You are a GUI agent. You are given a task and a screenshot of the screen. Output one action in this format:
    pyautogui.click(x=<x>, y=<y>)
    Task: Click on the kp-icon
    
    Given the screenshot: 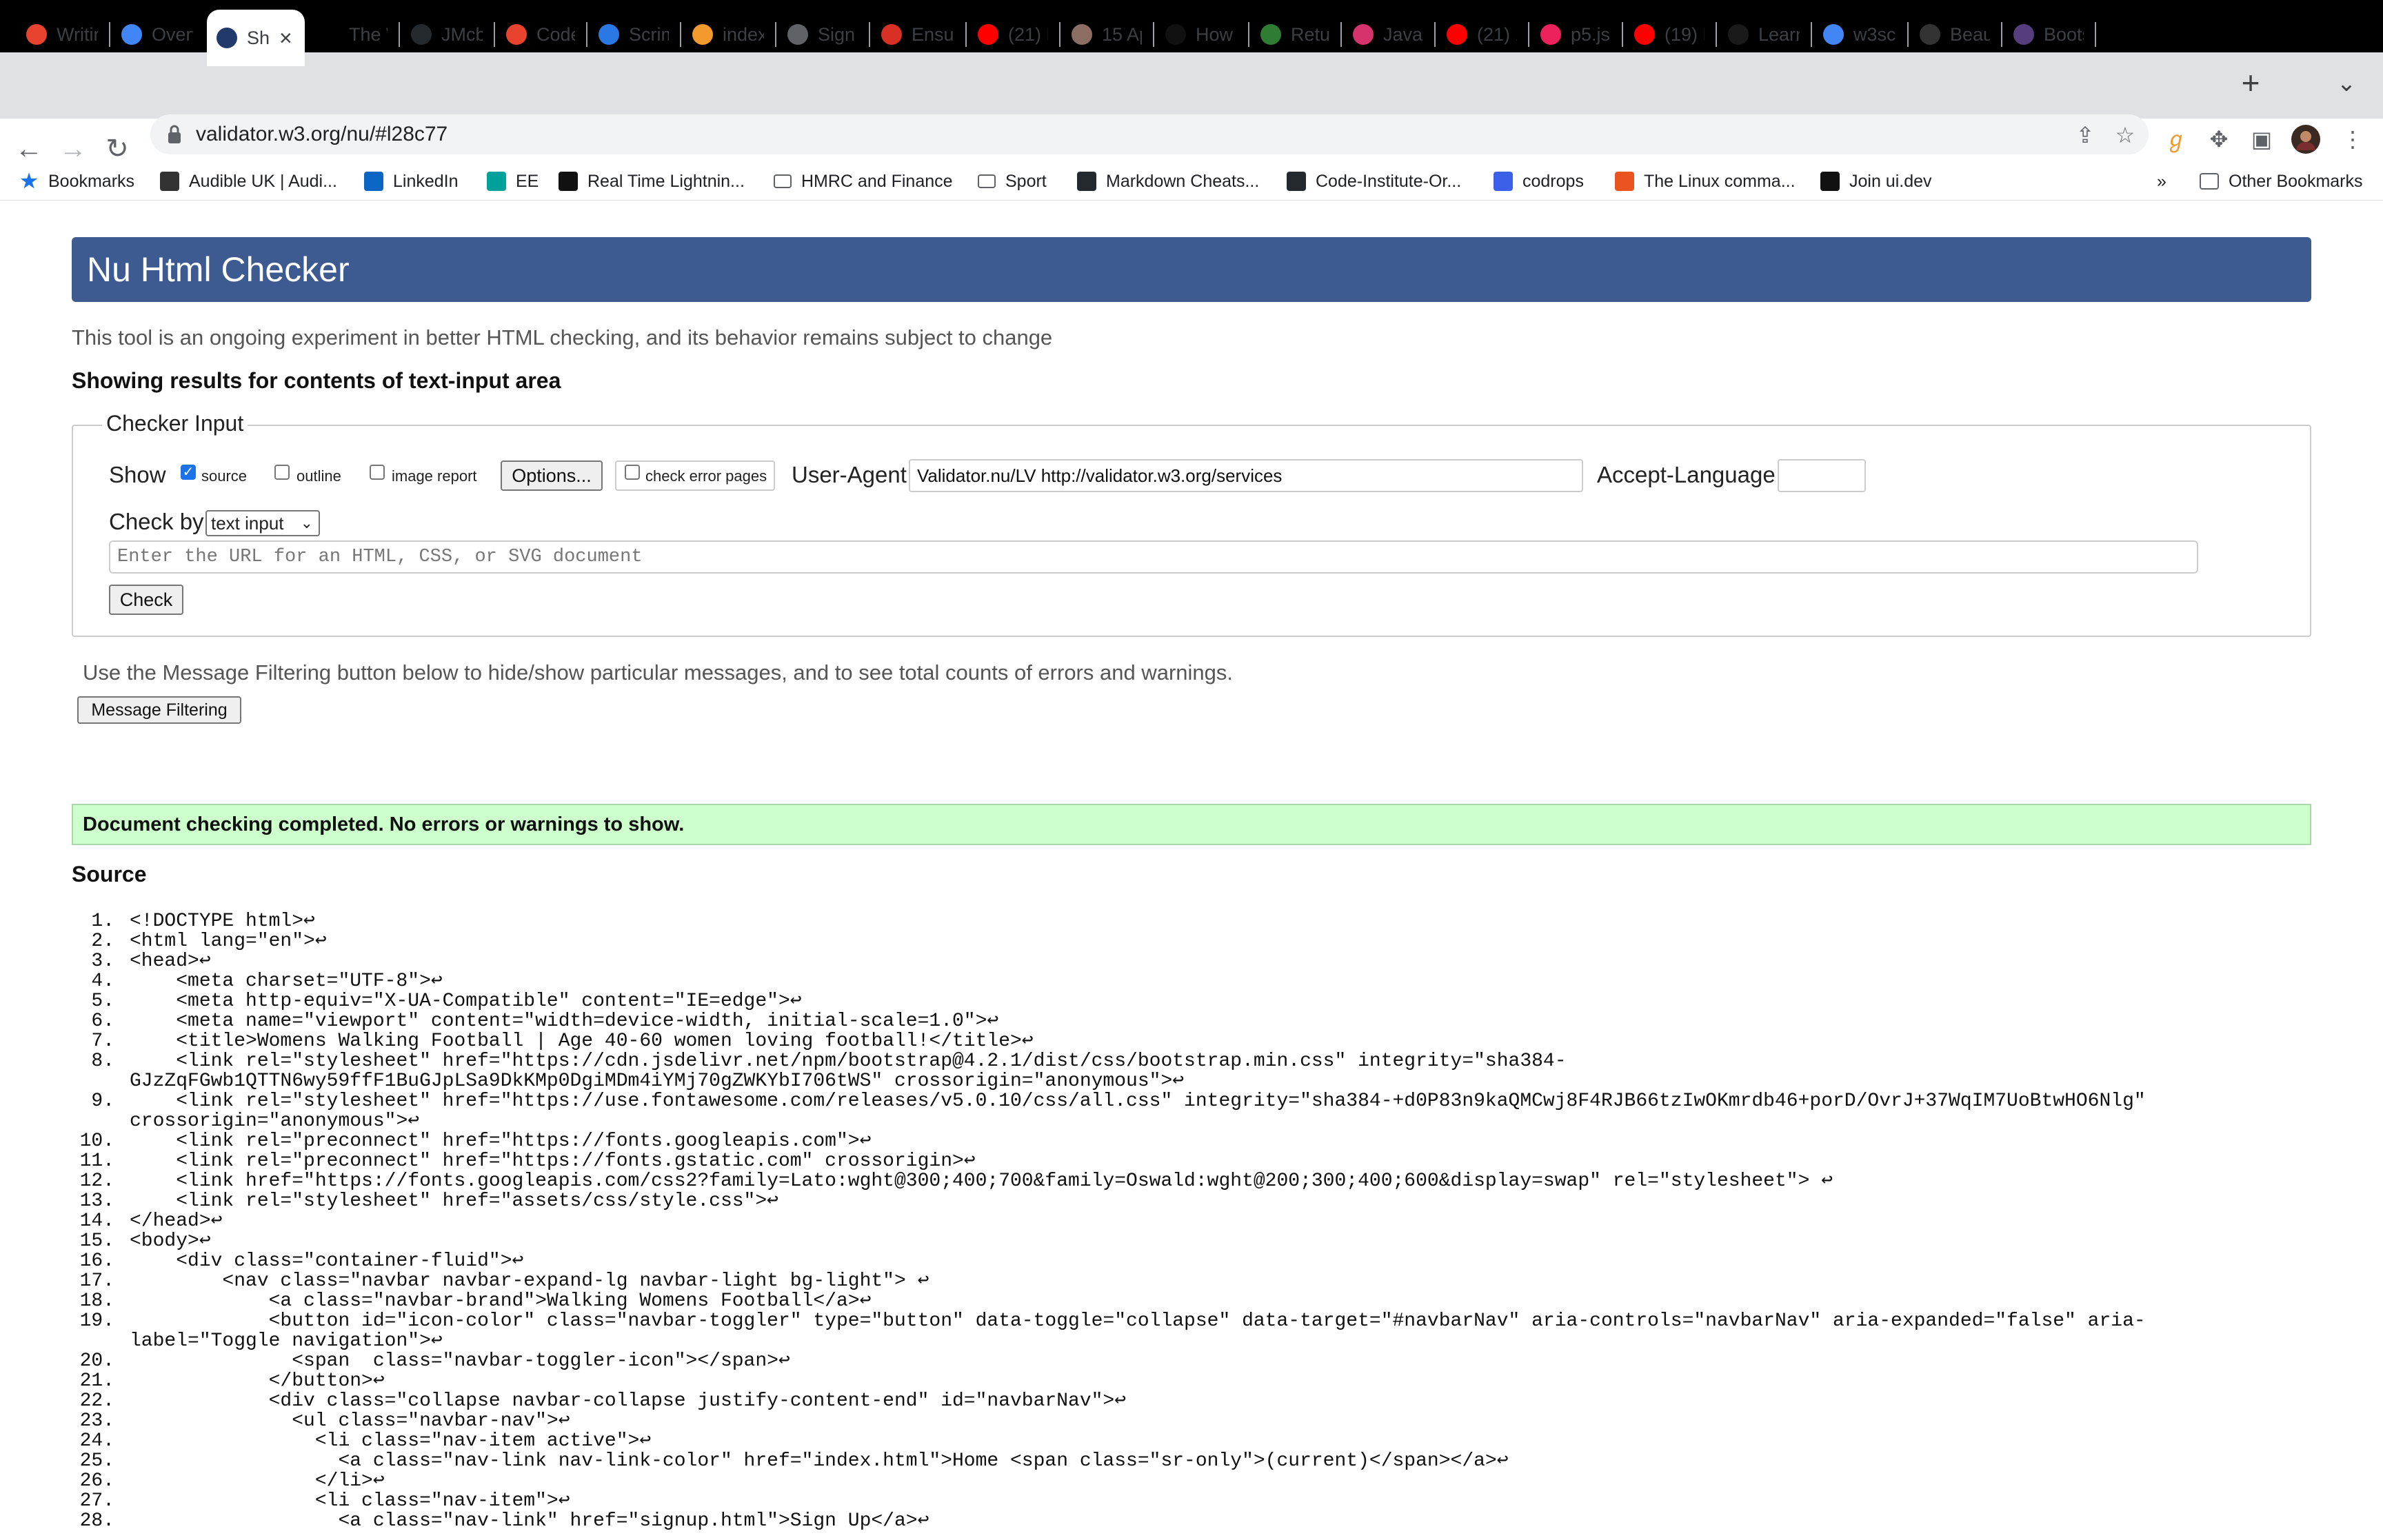 What is the action you would take?
    pyautogui.click(x=891, y=35)
    